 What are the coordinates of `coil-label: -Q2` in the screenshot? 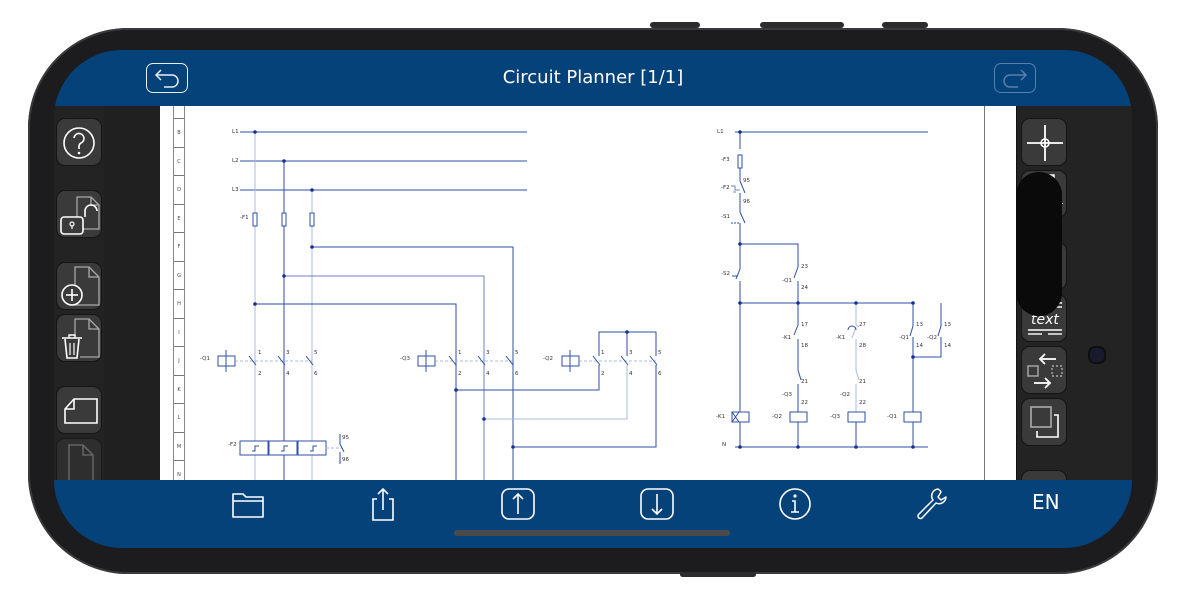 It's located at (777, 417).